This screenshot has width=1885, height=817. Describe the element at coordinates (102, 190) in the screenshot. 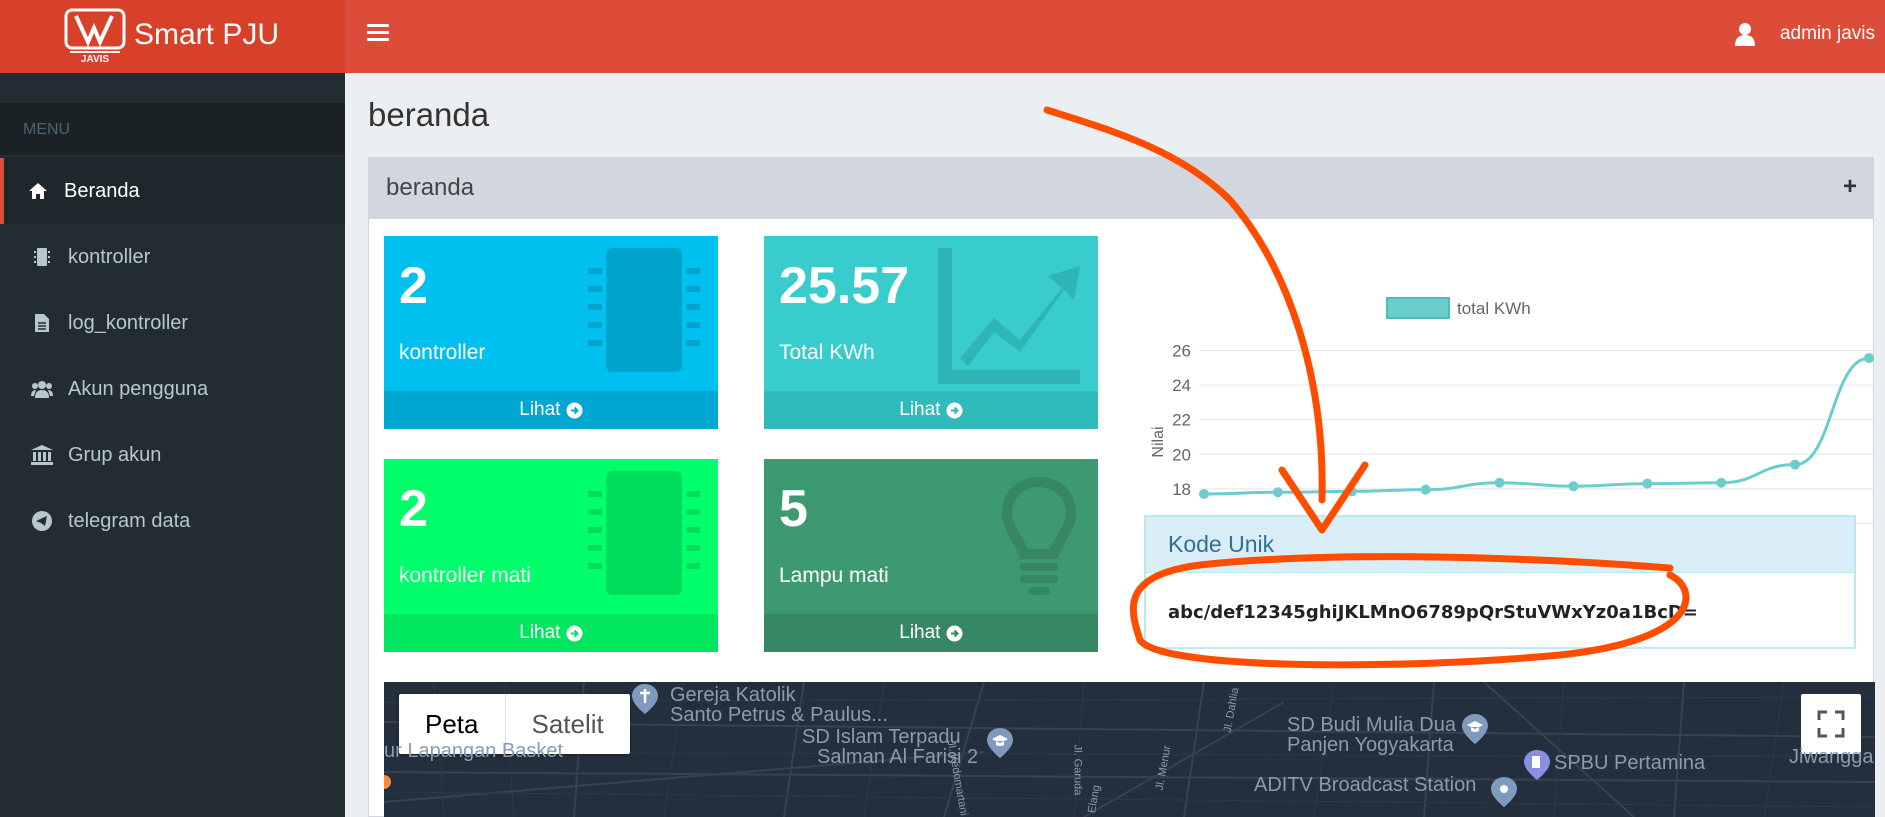

I see `sidebar-item-label: Beranda` at that location.